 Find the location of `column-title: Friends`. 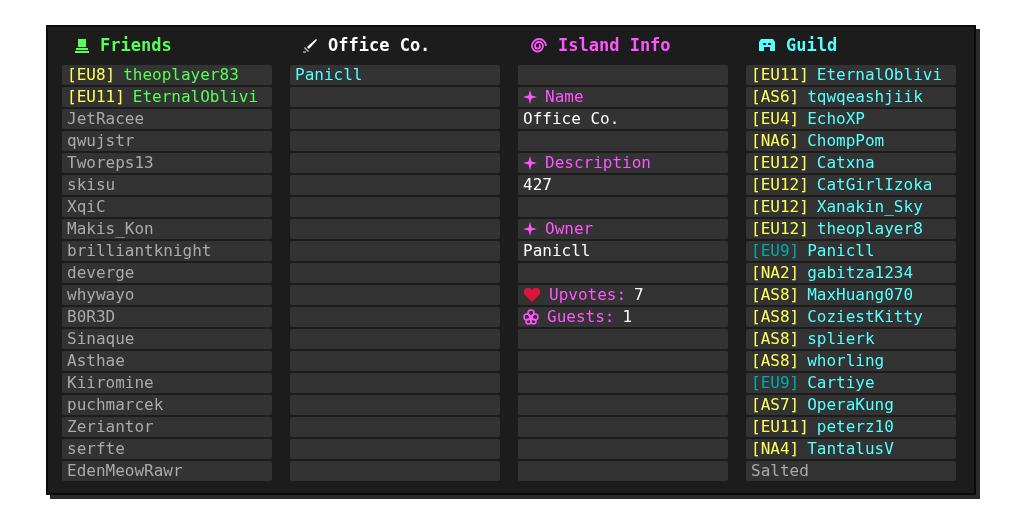

column-title: Friends is located at coordinates (136, 46).